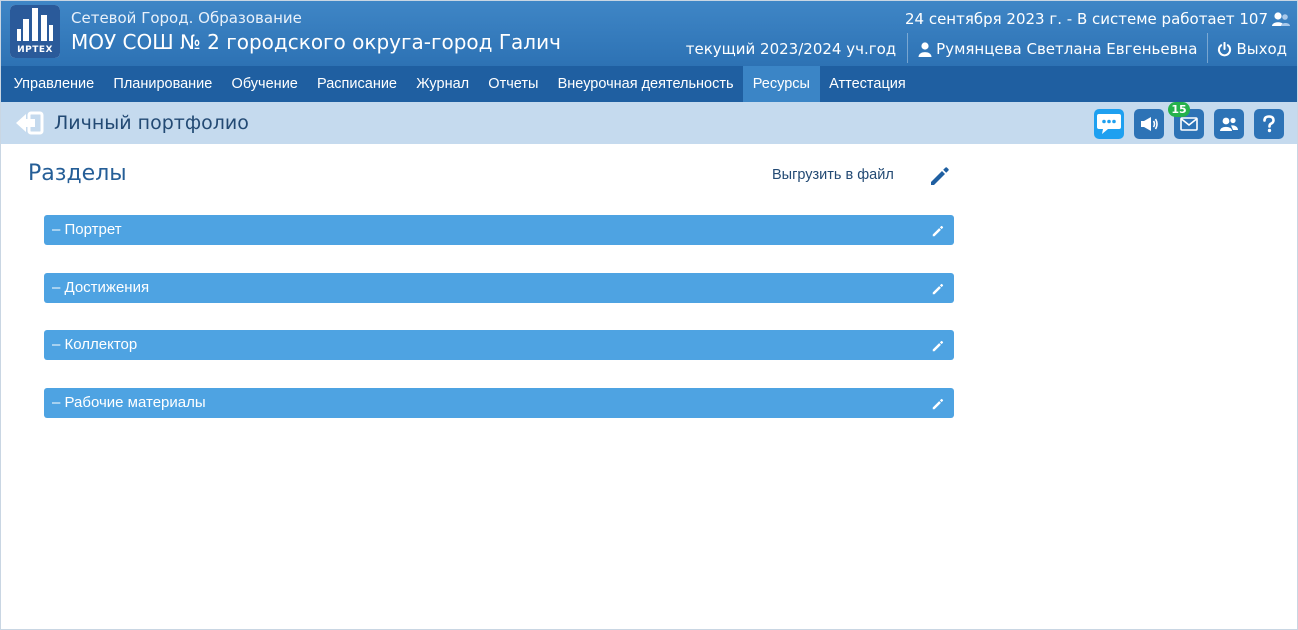  Describe the element at coordinates (265, 84) in the screenshot. I see `menu-item-learning: Обучение` at that location.